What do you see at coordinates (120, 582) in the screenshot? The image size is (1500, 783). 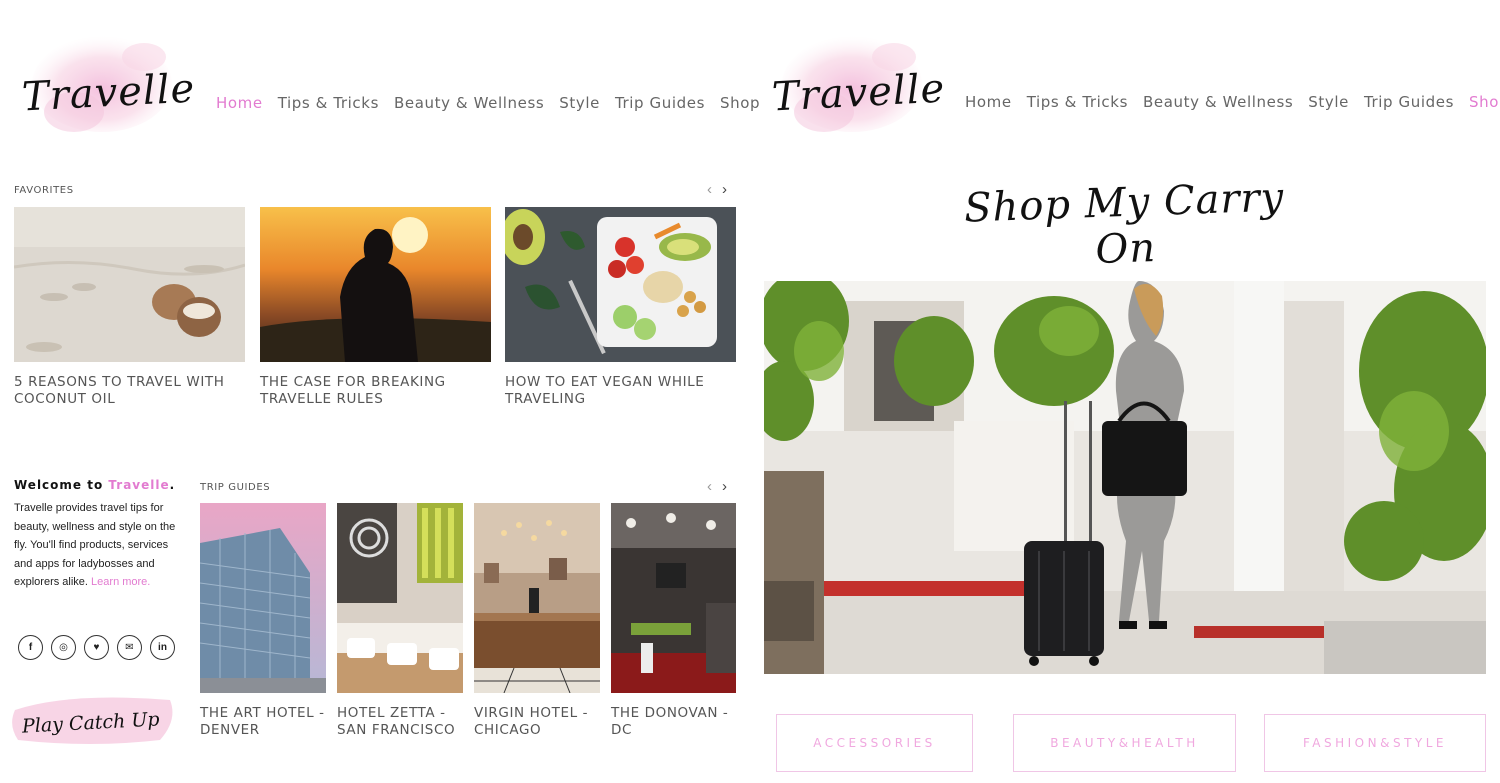 I see `learn-more-link: Learn more.` at bounding box center [120, 582].